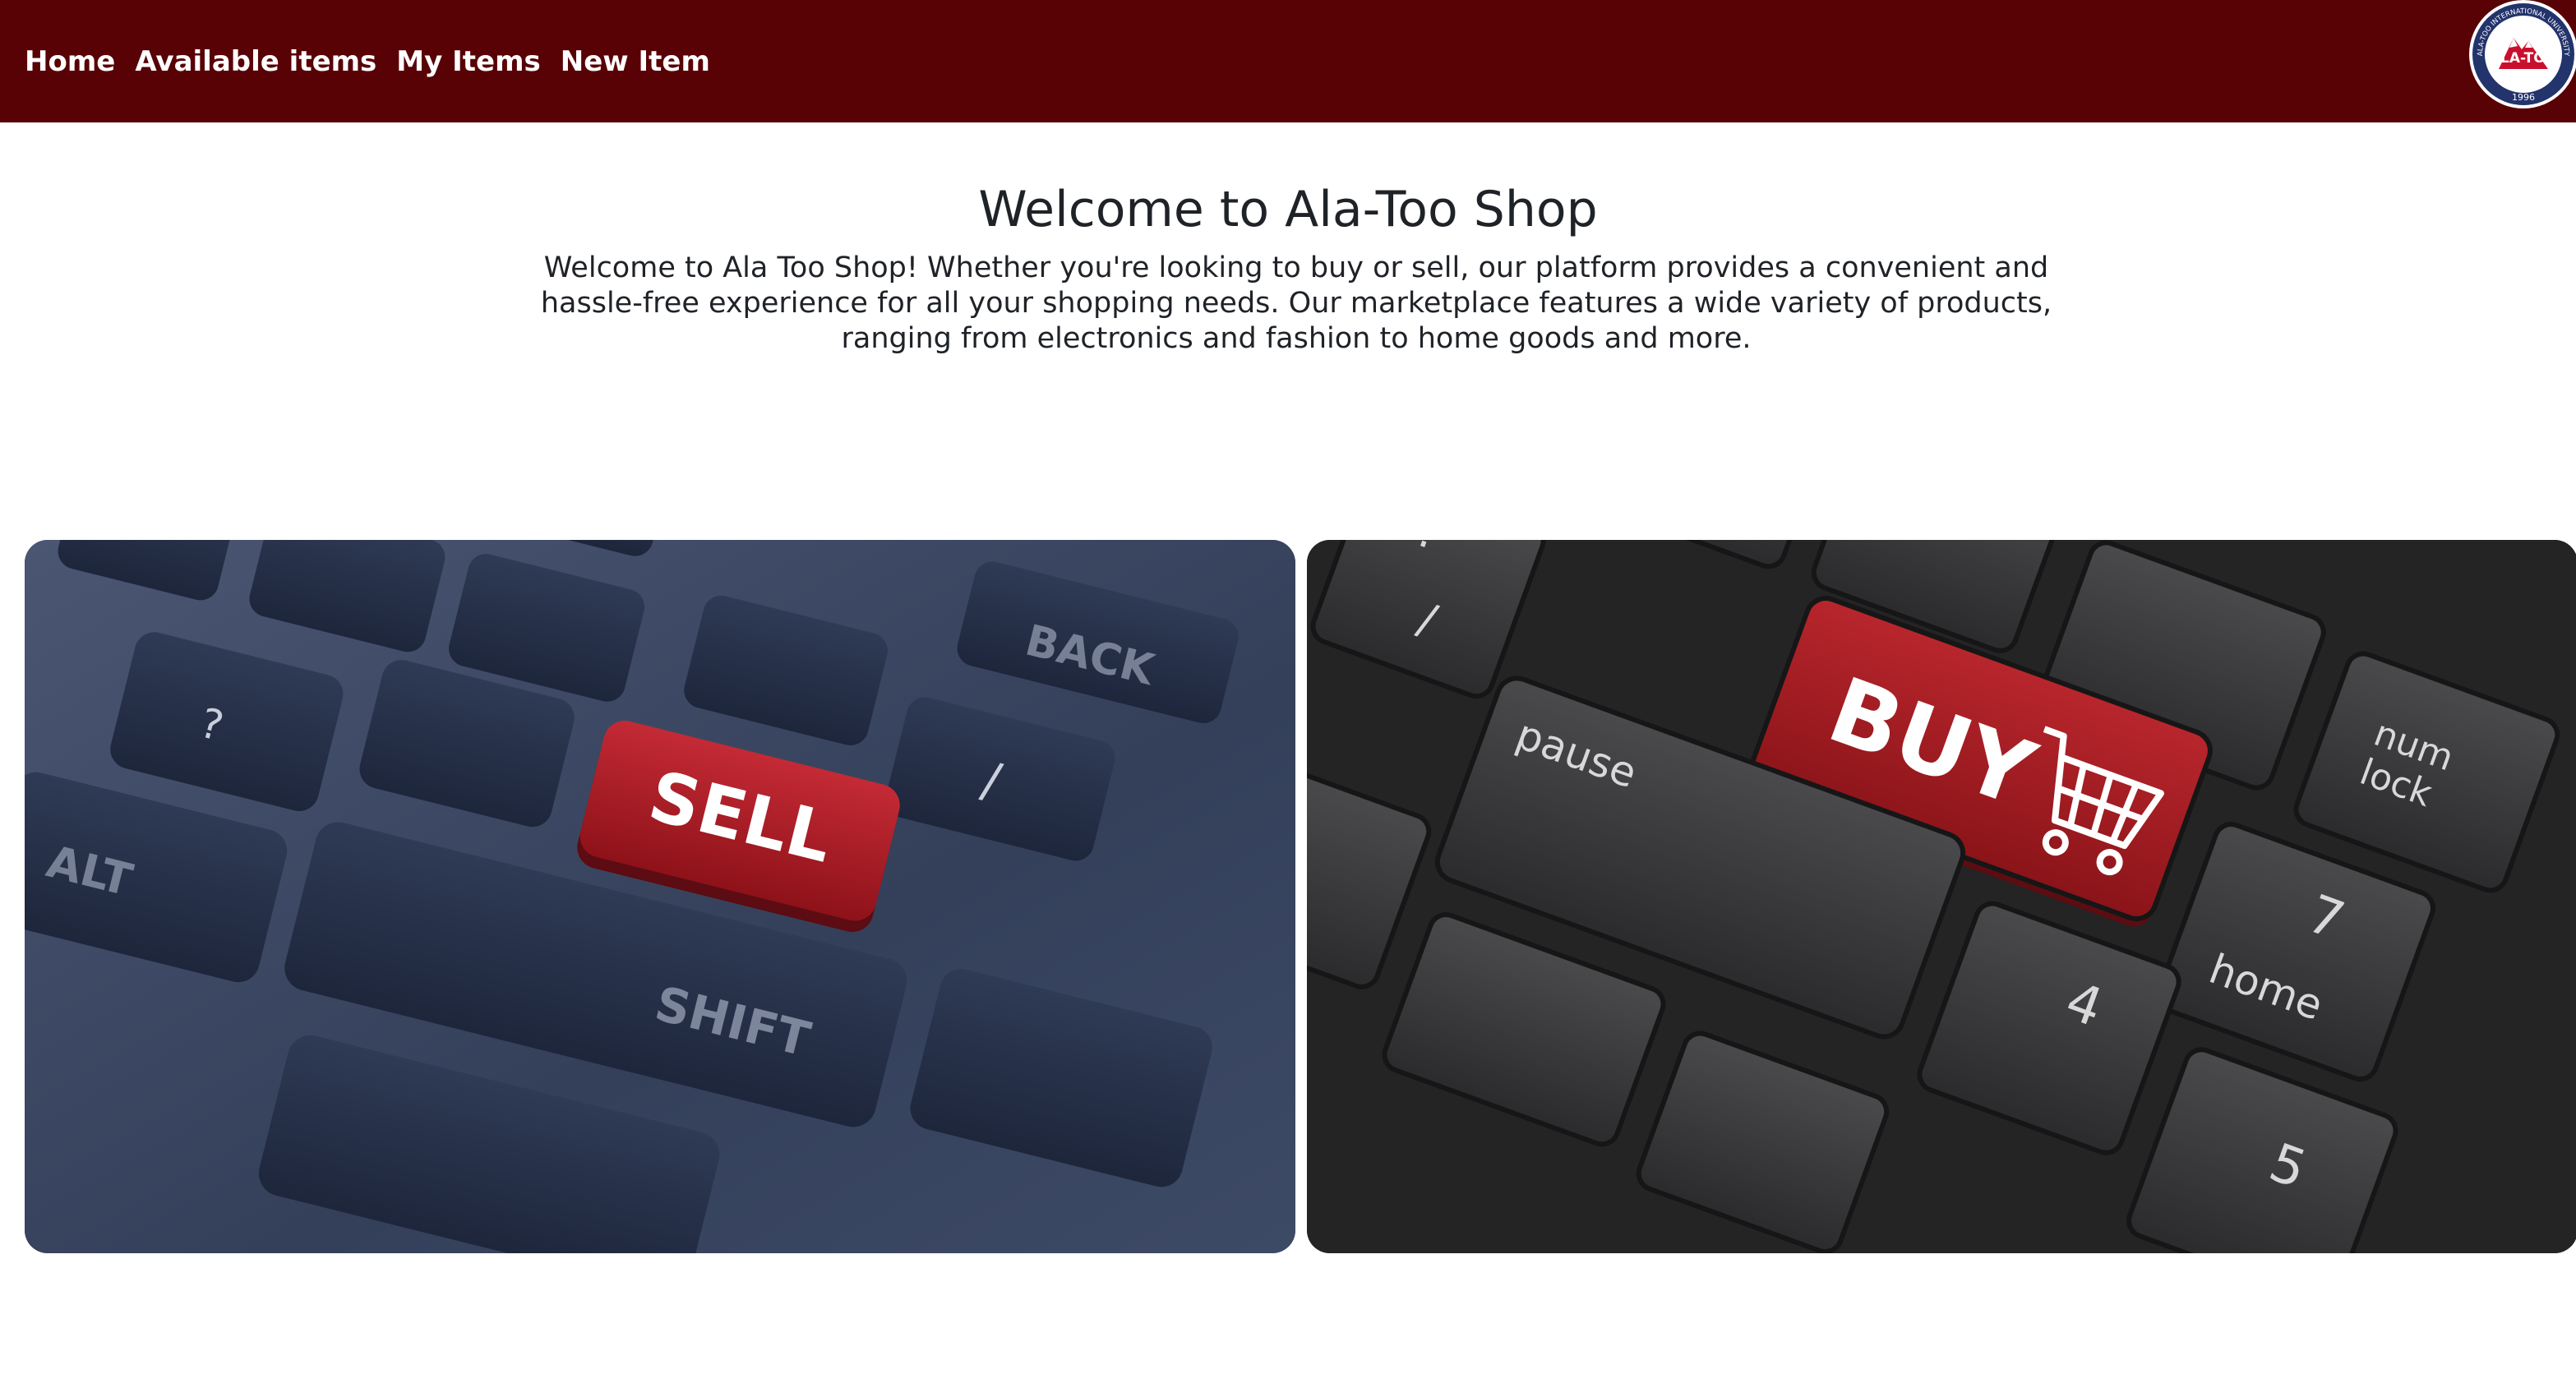 The width and height of the screenshot is (2576, 1388). I want to click on nav-link-my-items: My Items, so click(468, 61).